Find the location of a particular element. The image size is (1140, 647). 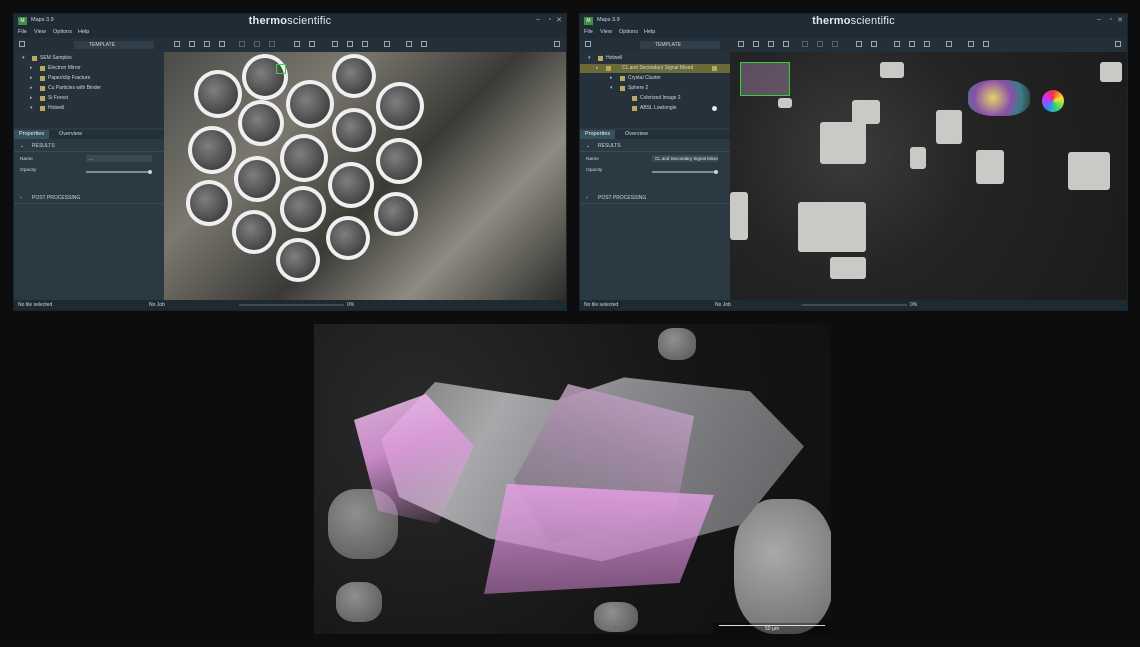

tree-row: ▾ SEM Samples is located at coordinates (89, 58).